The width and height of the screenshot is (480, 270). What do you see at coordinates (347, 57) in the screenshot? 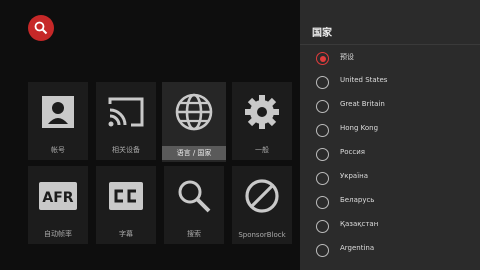
I see `option-label: 预设` at bounding box center [347, 57].